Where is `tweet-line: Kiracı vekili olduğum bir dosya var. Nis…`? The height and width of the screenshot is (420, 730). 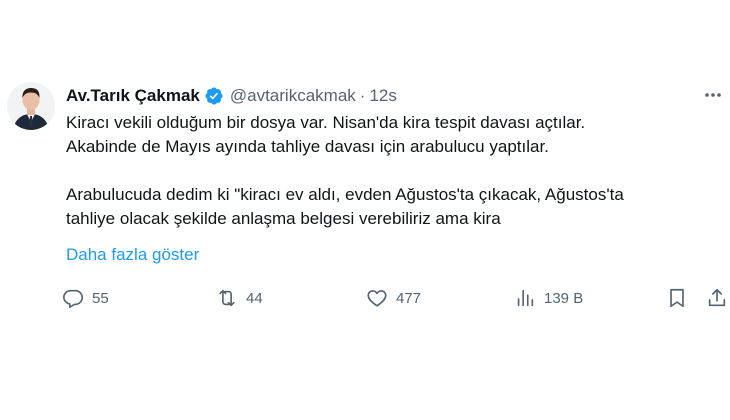 tweet-line: Kiracı vekili olduğum bir dosya var. Nis… is located at coordinates (326, 122).